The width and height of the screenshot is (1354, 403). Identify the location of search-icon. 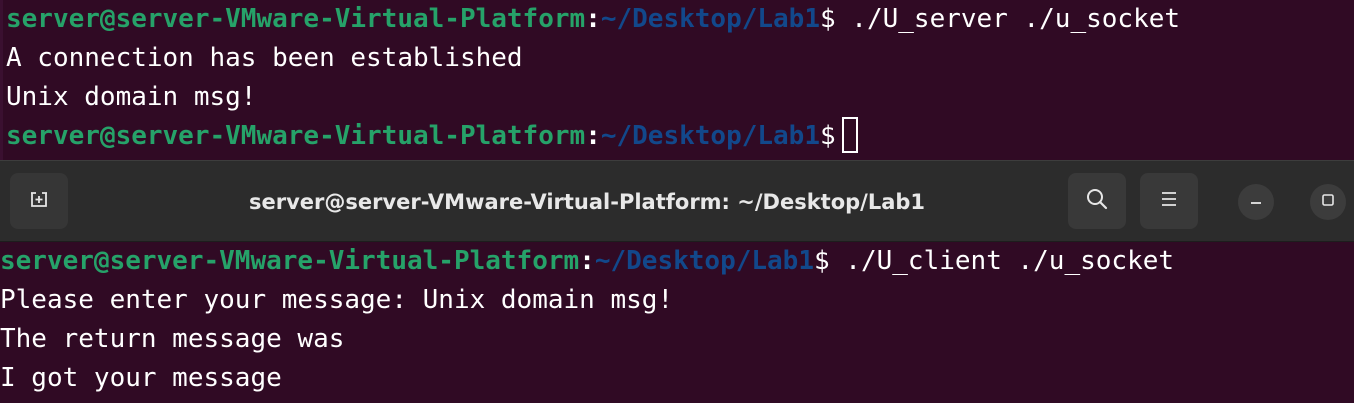
(1097, 201).